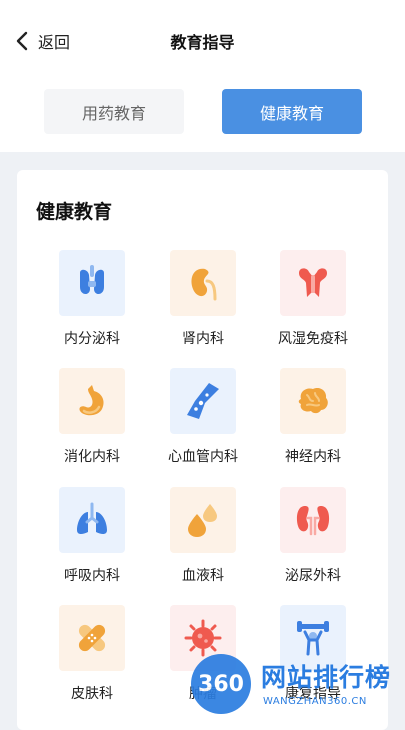 Image resolution: width=405 pixels, height=730 pixels. I want to click on dept-hematology: 血液科, so click(203, 542).